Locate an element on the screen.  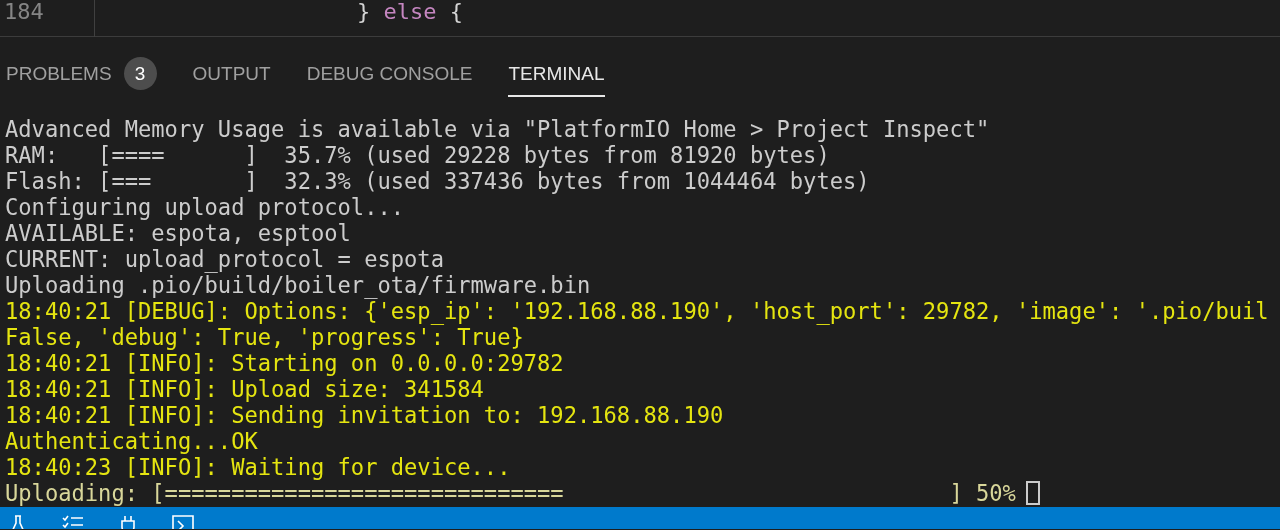
terminal-line: RAM: [==== ] 35.7% (used 29228 bytes from 81920 bytes) is located at coordinates (417, 155).